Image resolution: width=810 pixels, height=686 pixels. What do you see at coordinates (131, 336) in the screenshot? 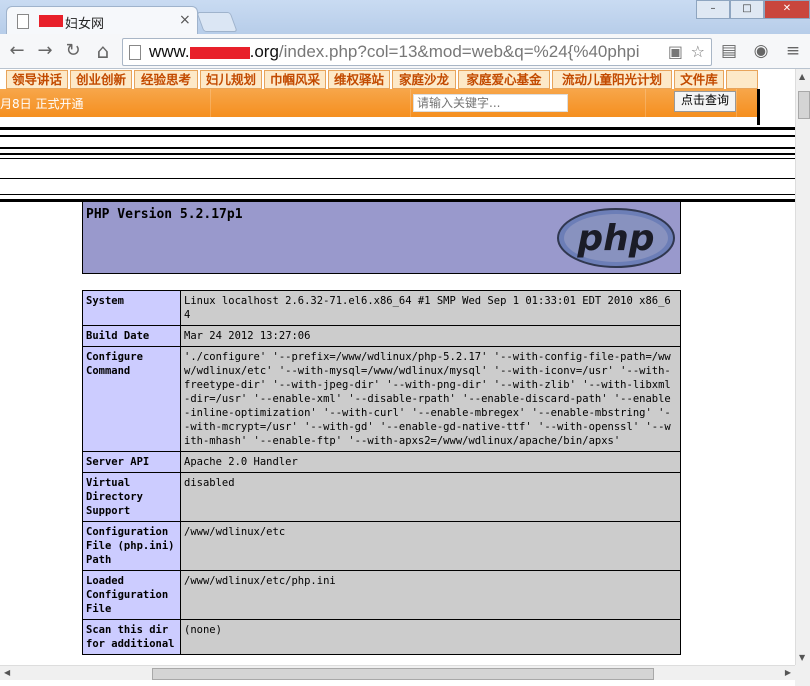
I see `setting-name: Build Date` at bounding box center [131, 336].